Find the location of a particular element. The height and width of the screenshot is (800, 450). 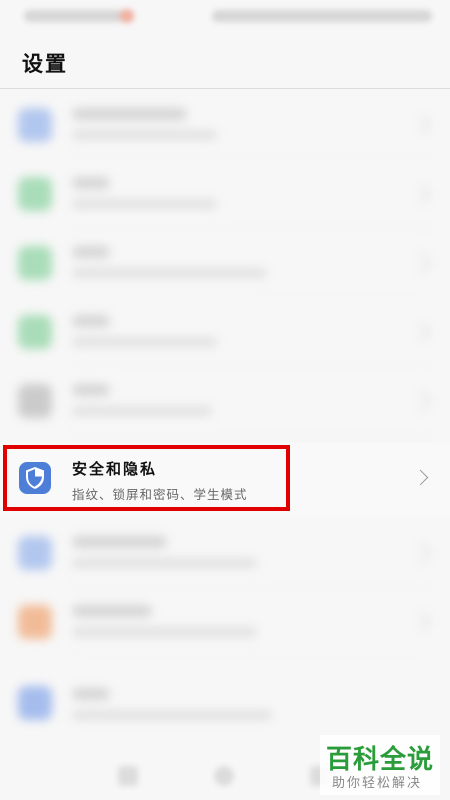

watermark-title: 百科全说 is located at coordinates (380, 760).